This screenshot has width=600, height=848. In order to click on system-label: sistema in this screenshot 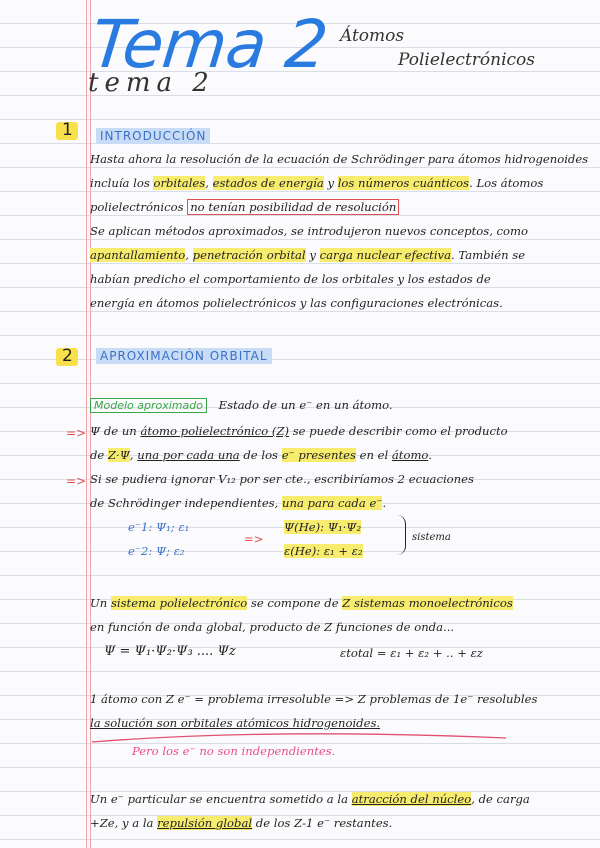, I will do `click(431, 537)`.